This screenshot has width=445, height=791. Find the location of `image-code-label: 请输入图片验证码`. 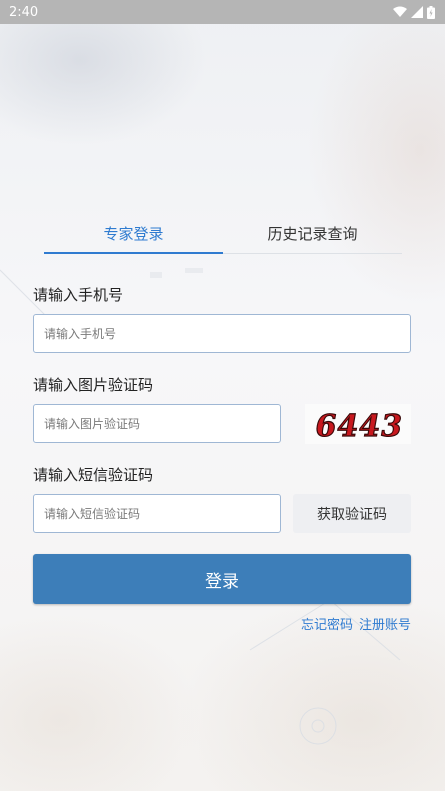

image-code-label: 请输入图片验证码 is located at coordinates (93, 385).